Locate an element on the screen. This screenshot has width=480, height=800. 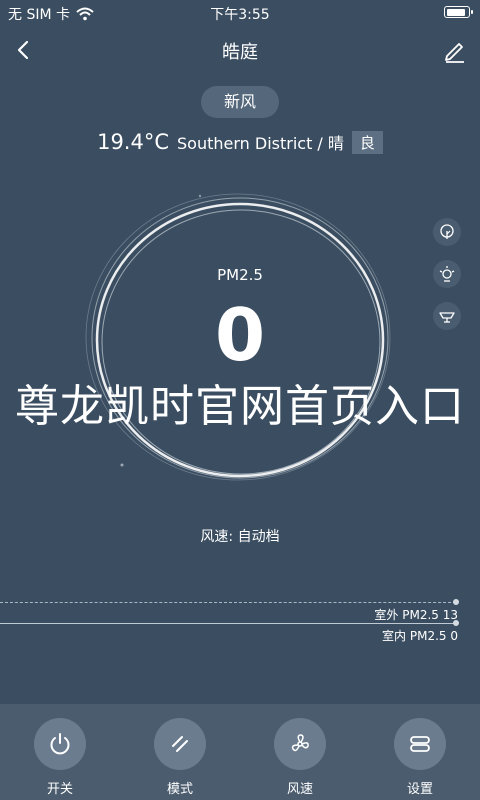
power-circle is located at coordinates (60, 744).